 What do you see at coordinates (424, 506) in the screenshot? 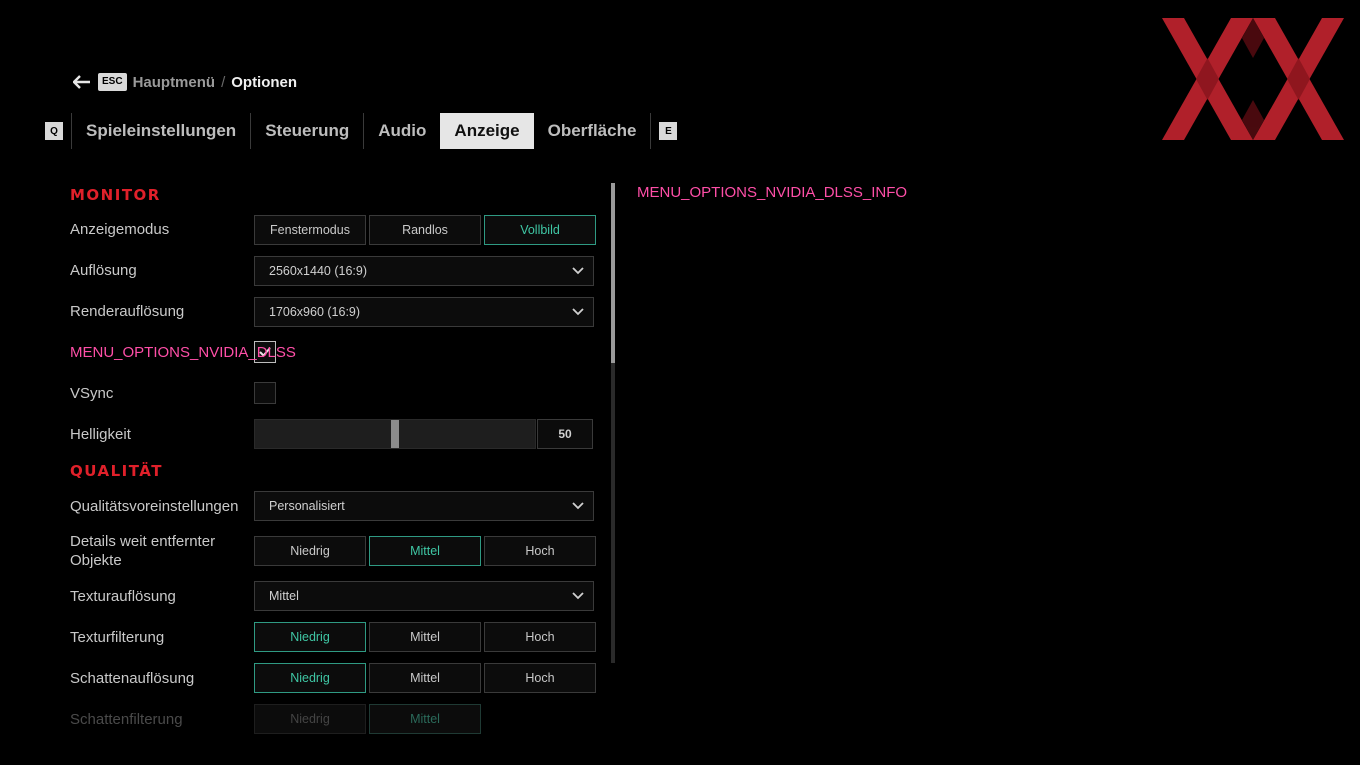
I see `quality-preset-dropdown: Personalisiert` at bounding box center [424, 506].